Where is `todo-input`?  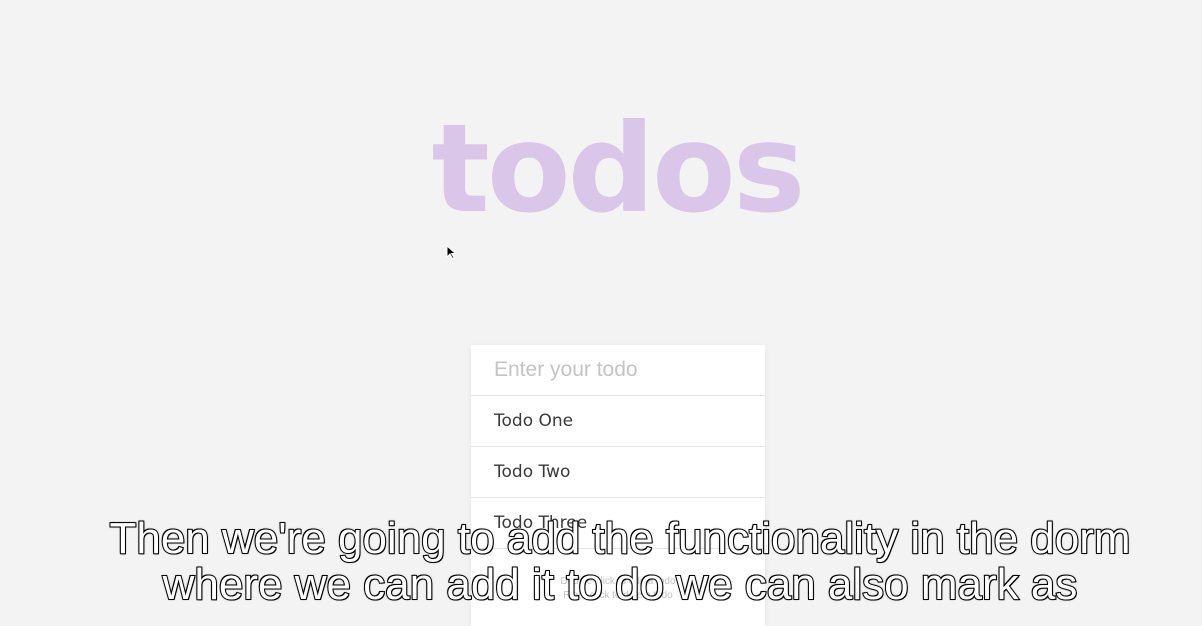 todo-input is located at coordinates (618, 370).